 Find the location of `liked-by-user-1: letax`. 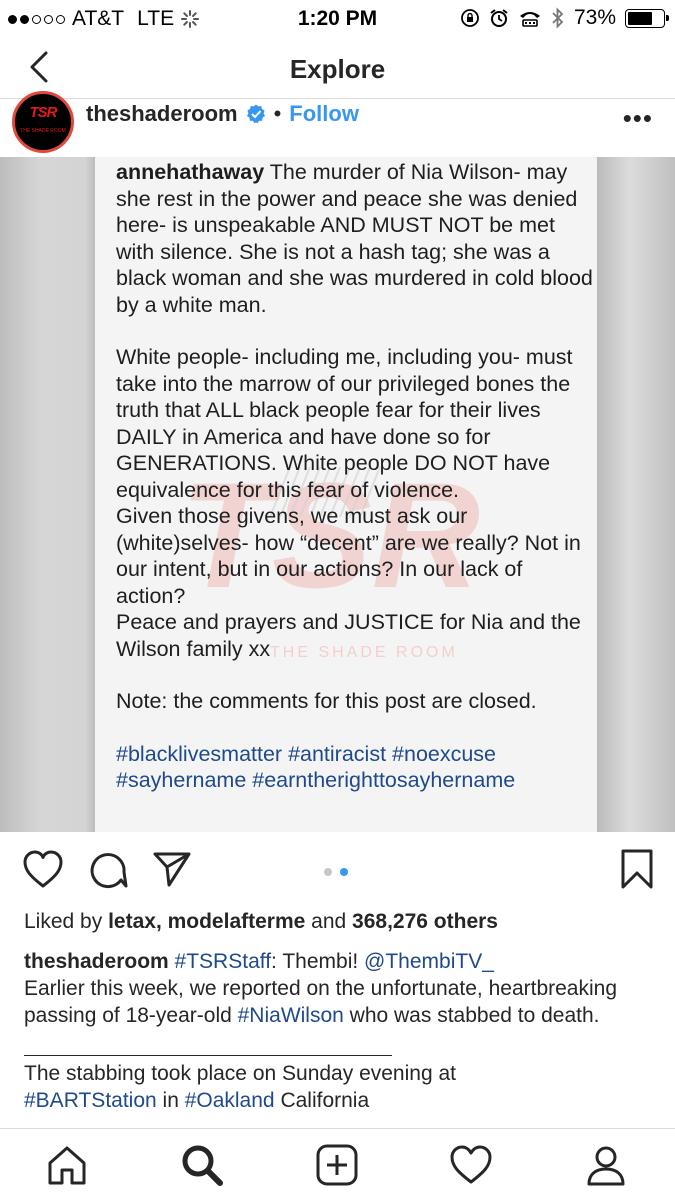

liked-by-user-1: letax is located at coordinates (132, 921).